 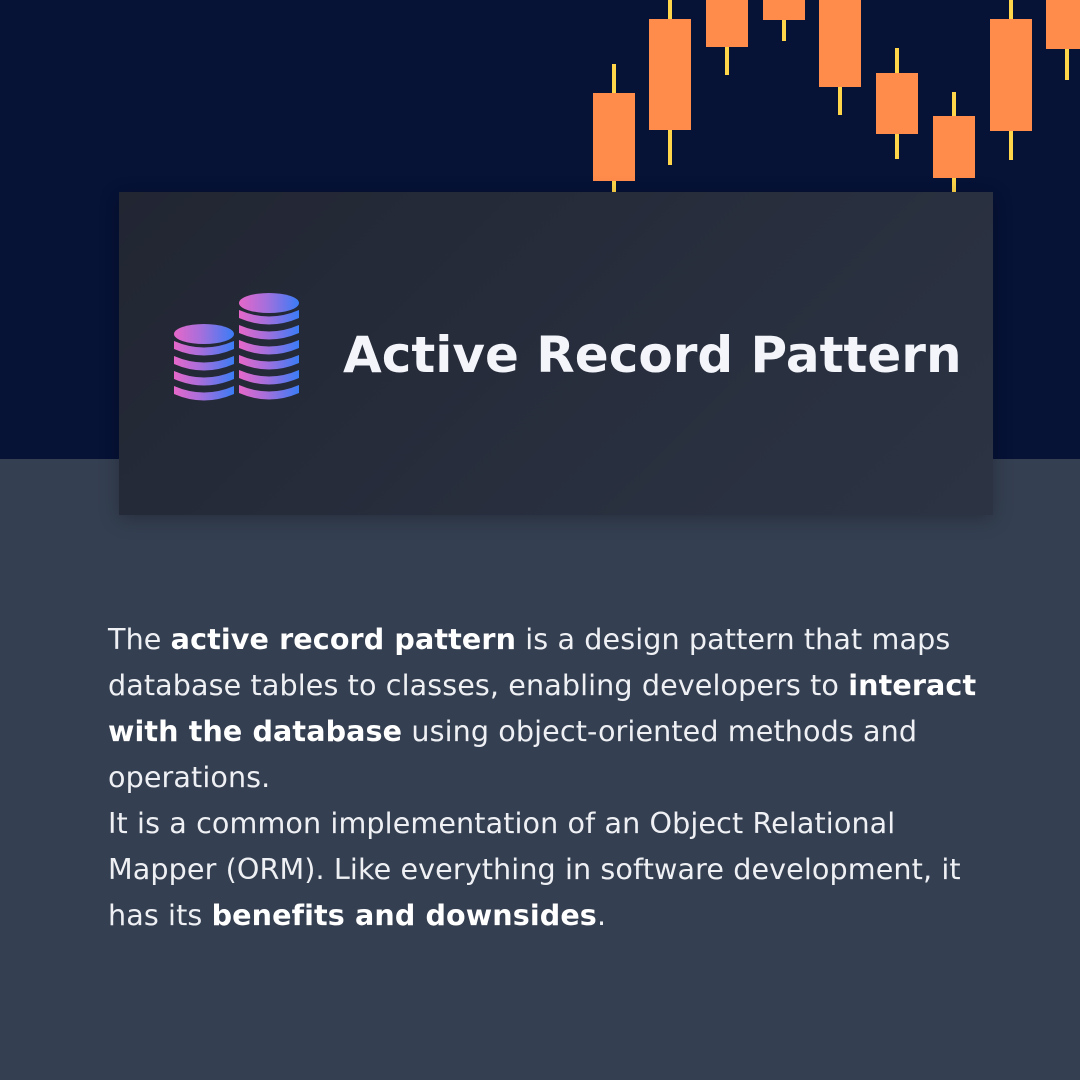 What do you see at coordinates (404, 915) in the screenshot?
I see `highlight-benefits-and-downsides: benefits and downsides` at bounding box center [404, 915].